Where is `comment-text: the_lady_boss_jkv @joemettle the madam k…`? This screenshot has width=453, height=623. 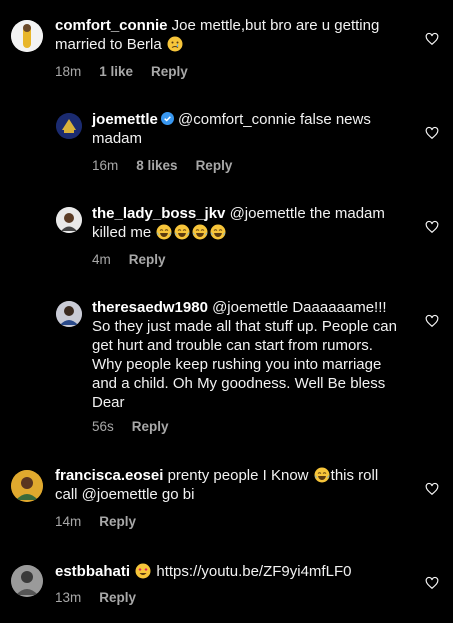
comment-text: the_lady_boss_jkv @joemettle the madam k… is located at coordinates (238, 223).